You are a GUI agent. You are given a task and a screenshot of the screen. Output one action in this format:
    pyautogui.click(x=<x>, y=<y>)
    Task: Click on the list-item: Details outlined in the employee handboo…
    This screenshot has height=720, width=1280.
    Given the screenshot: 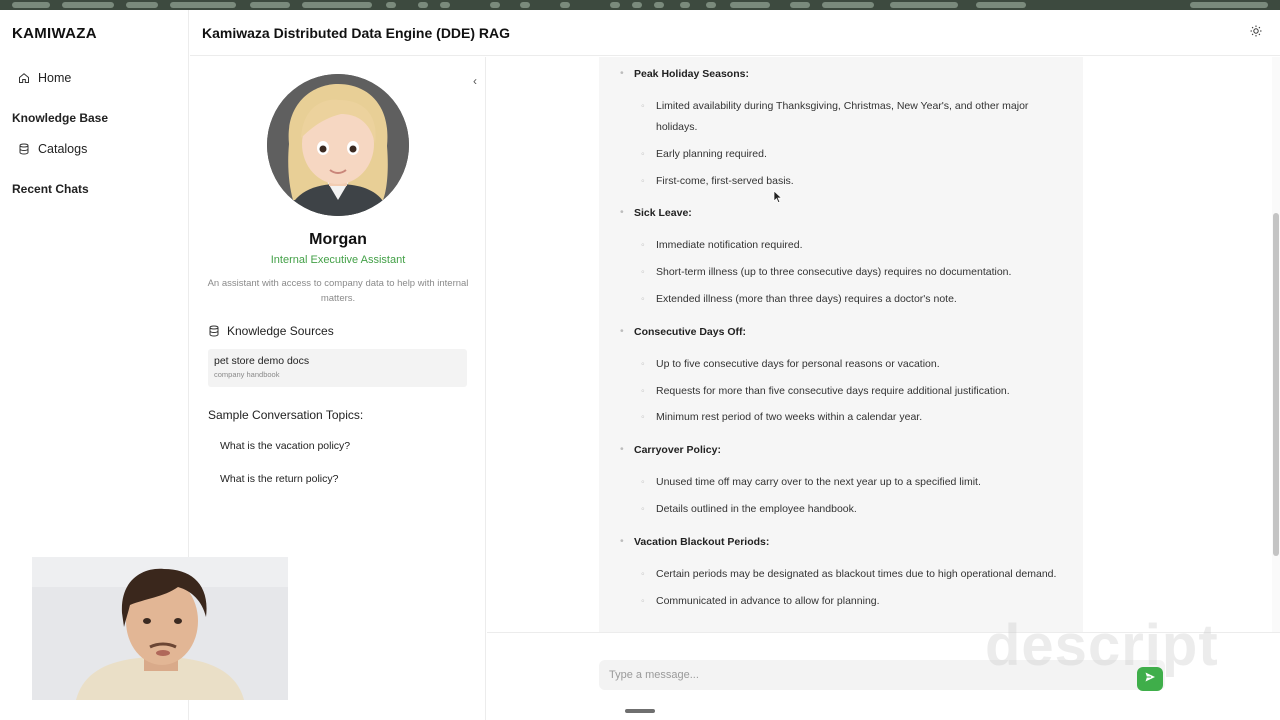 What is the action you would take?
    pyautogui.click(x=853, y=509)
    